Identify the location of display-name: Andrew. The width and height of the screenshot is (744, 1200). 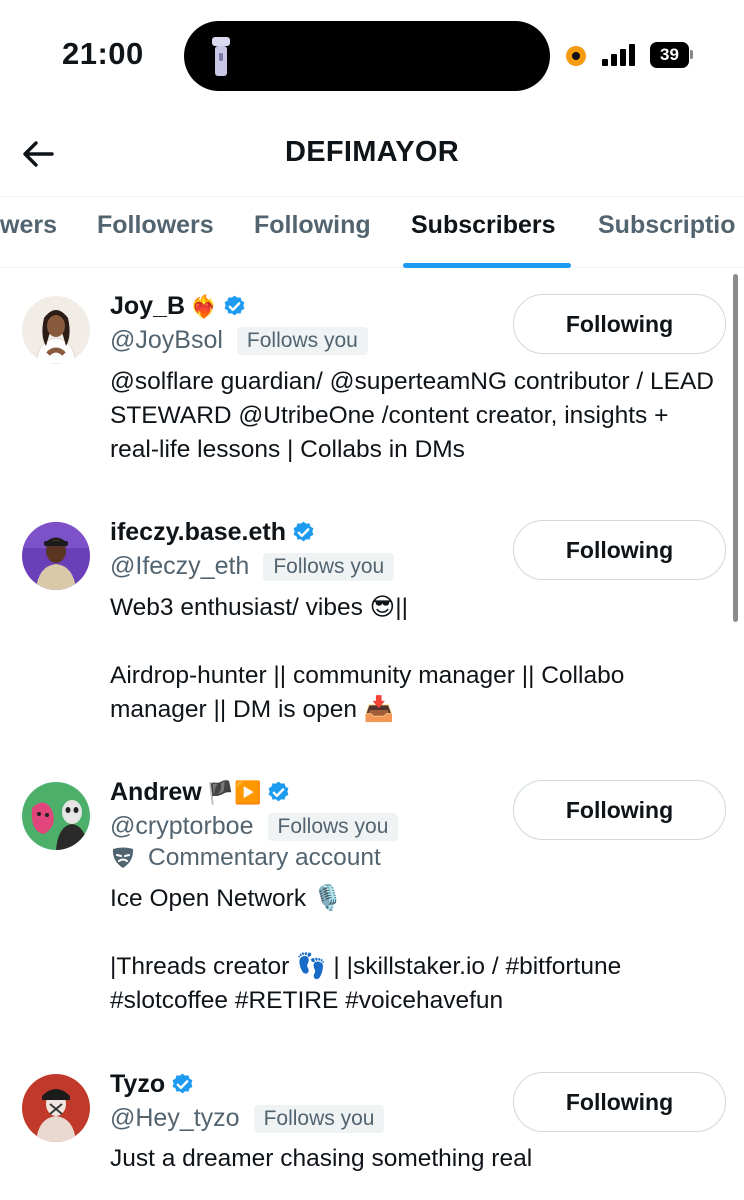
(156, 792).